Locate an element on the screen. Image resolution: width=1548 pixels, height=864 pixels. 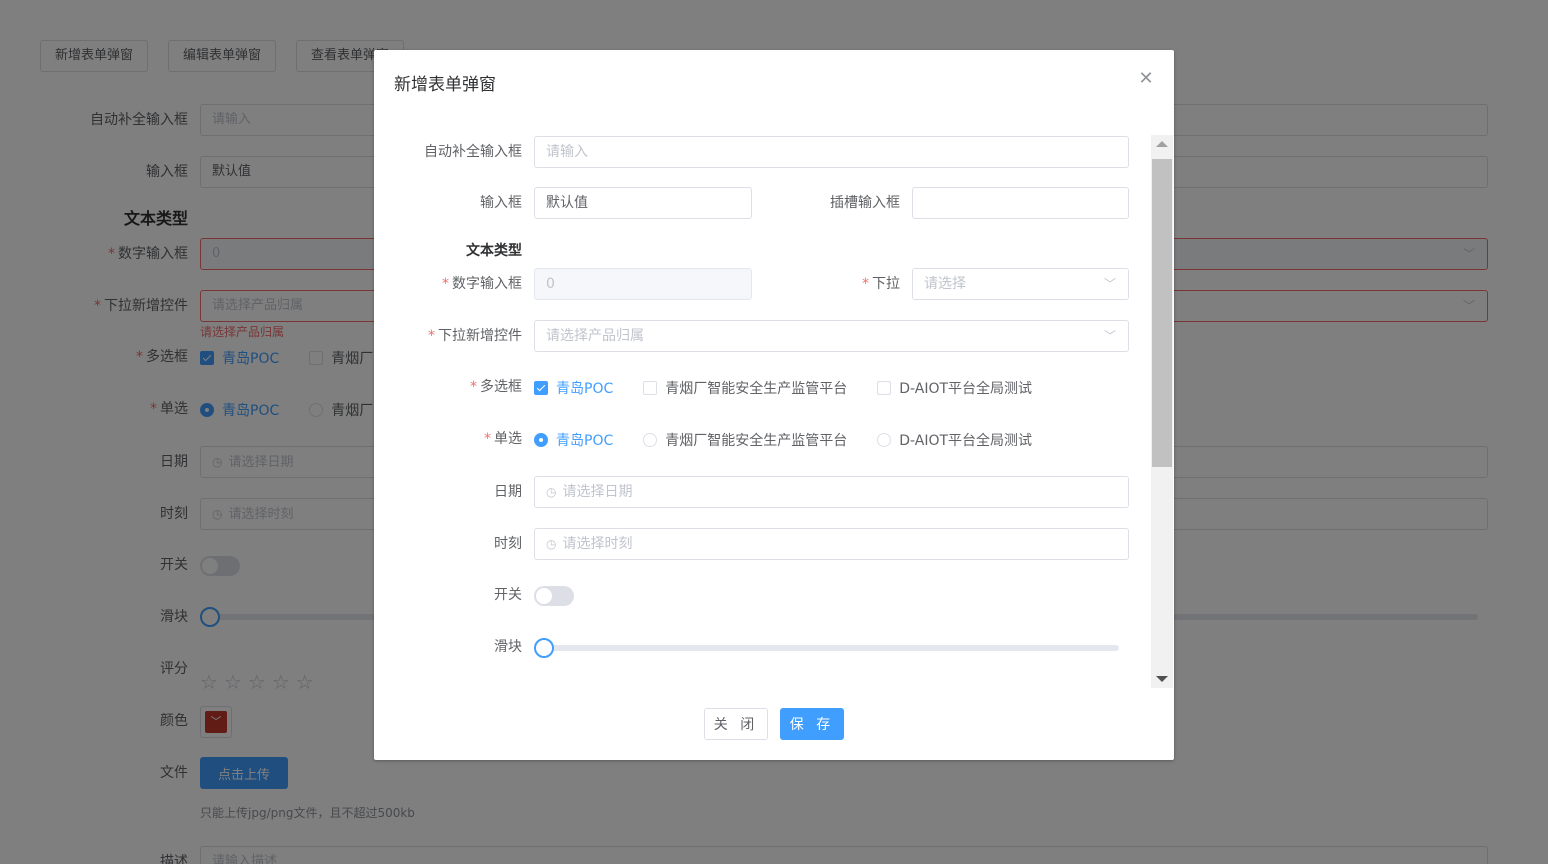
input-label: 输入框 is located at coordinates (501, 203).